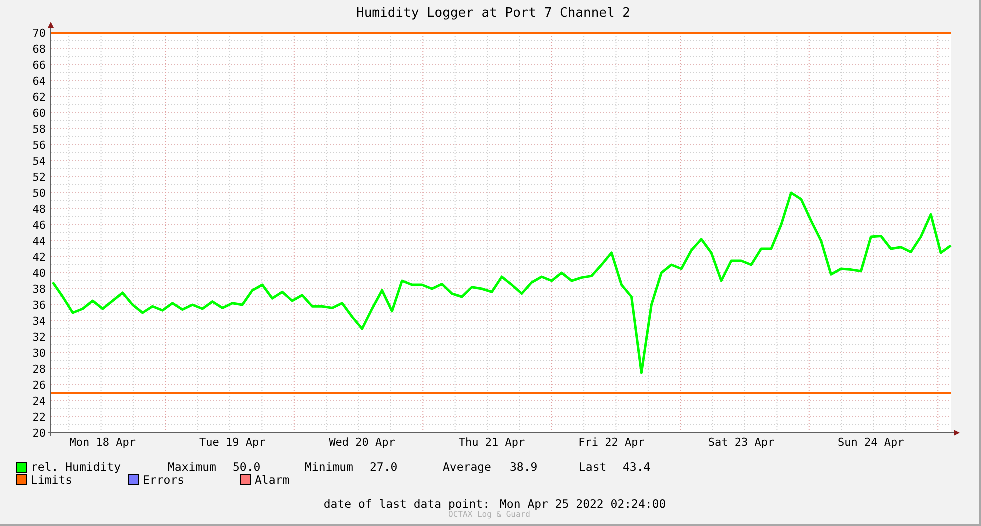  What do you see at coordinates (39, 129) in the screenshot?
I see `axis-label: 58` at bounding box center [39, 129].